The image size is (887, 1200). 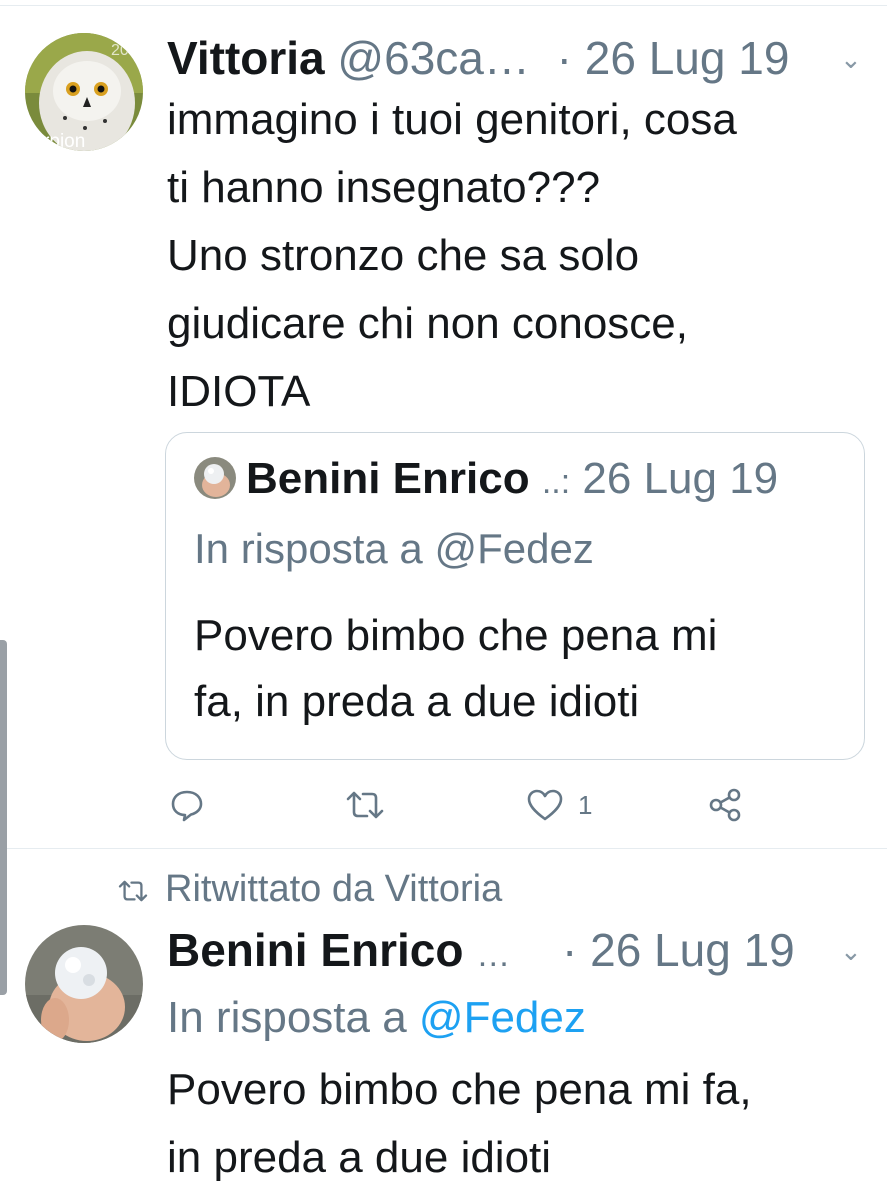 I want to click on retweeted-by-label: Ritwittato da Vittoria, so click(x=333, y=889).